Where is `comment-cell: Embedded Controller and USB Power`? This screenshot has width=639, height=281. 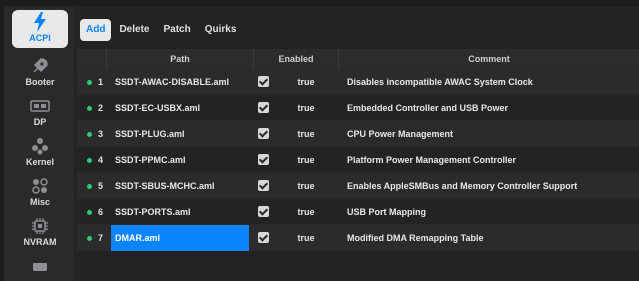
comment-cell: Embedded Controller and USB Power is located at coordinates (491, 108).